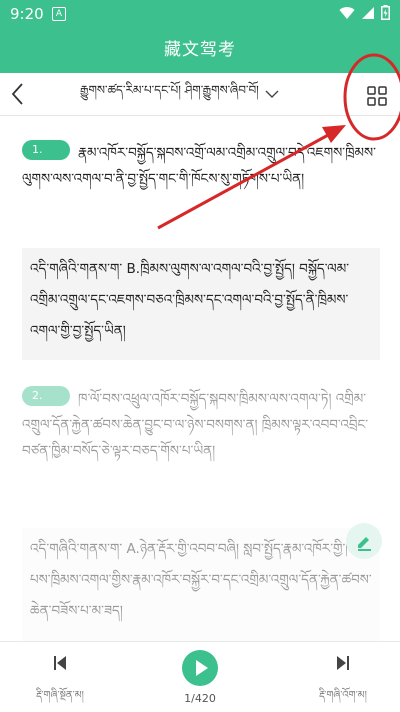 The width and height of the screenshot is (400, 712). I want to click on back-button, so click(20, 94).